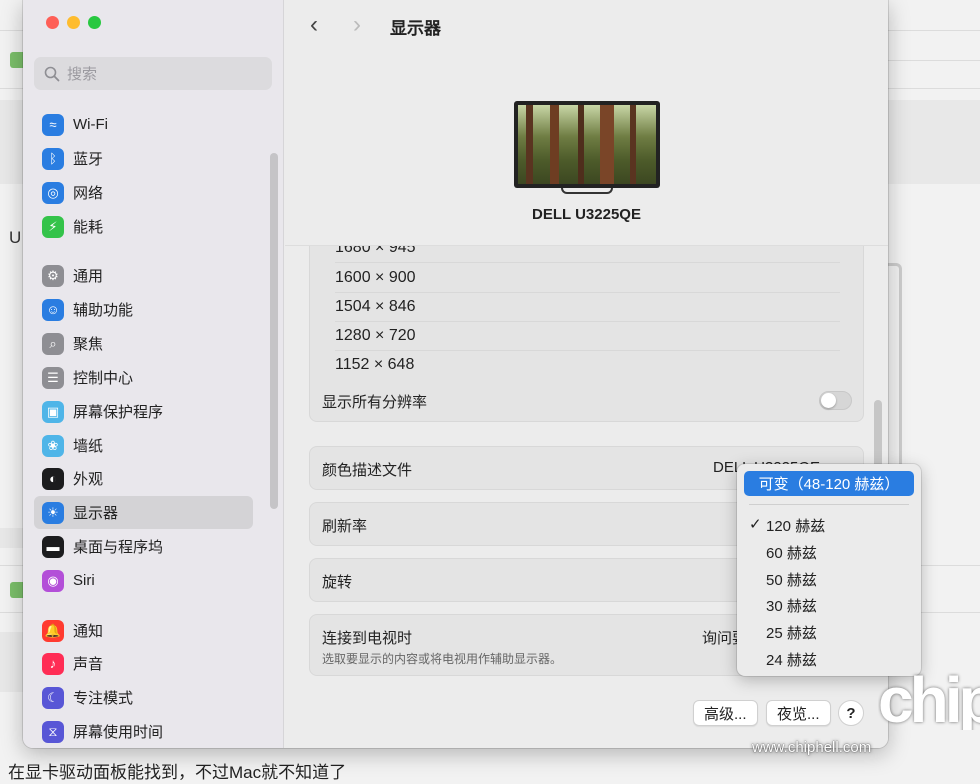  What do you see at coordinates (791, 605) in the screenshot?
I see `menu-item-refresh: 30 赫兹` at bounding box center [791, 605].